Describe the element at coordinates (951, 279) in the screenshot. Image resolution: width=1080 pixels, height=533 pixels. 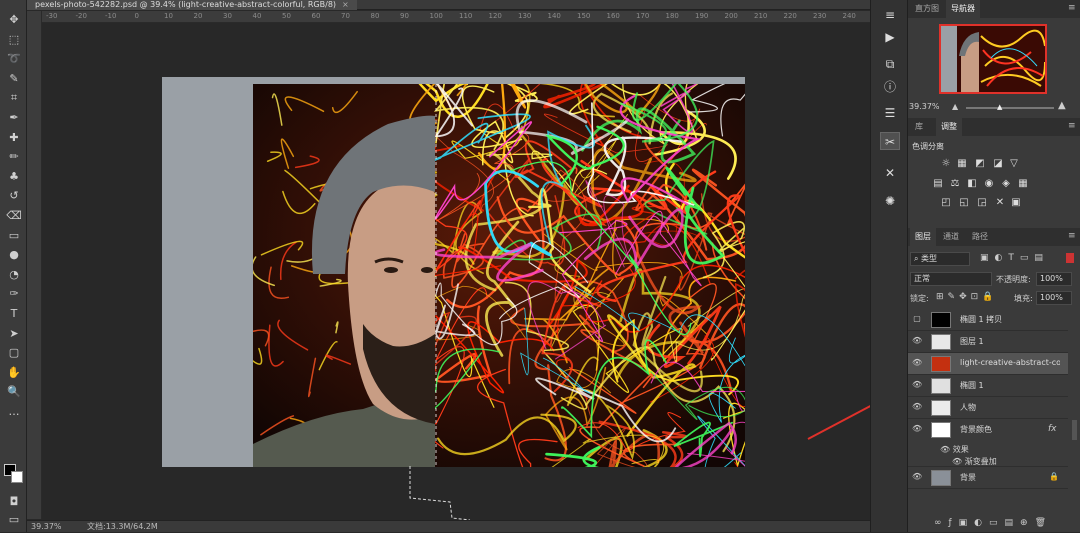
I see `blend-mode-select: 正常` at that location.